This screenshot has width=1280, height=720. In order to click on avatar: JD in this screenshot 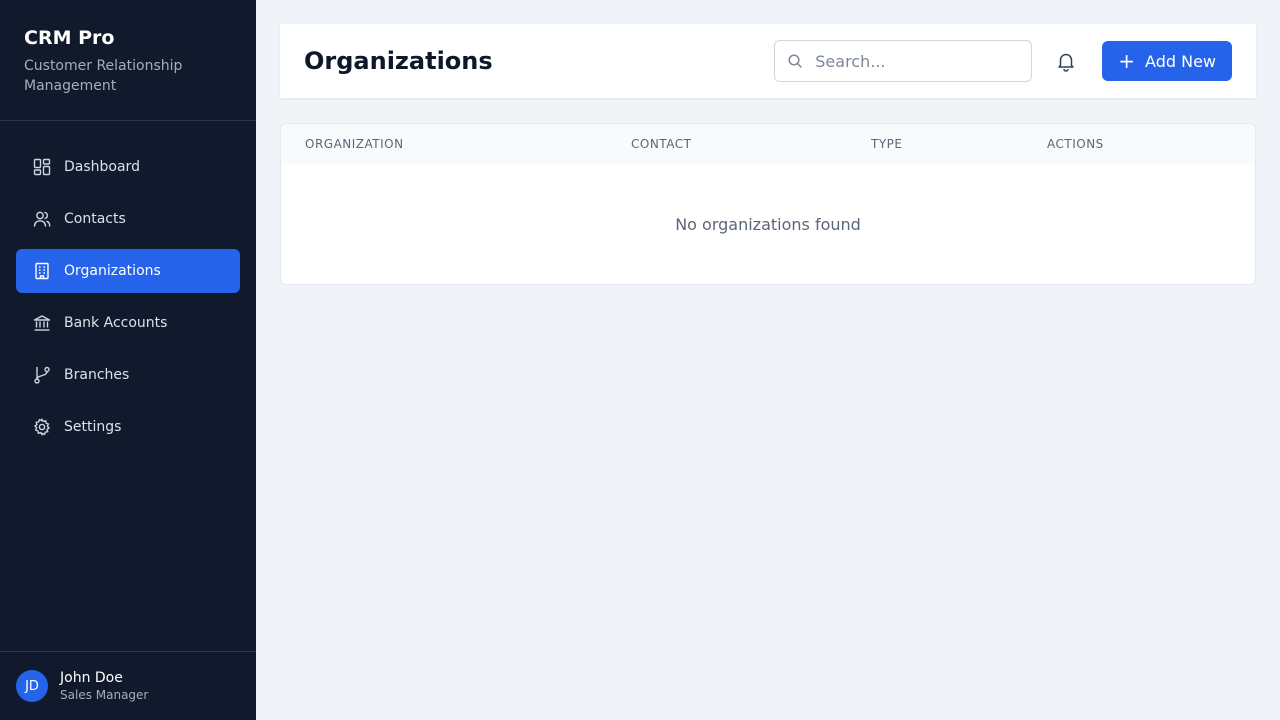, I will do `click(32, 686)`.